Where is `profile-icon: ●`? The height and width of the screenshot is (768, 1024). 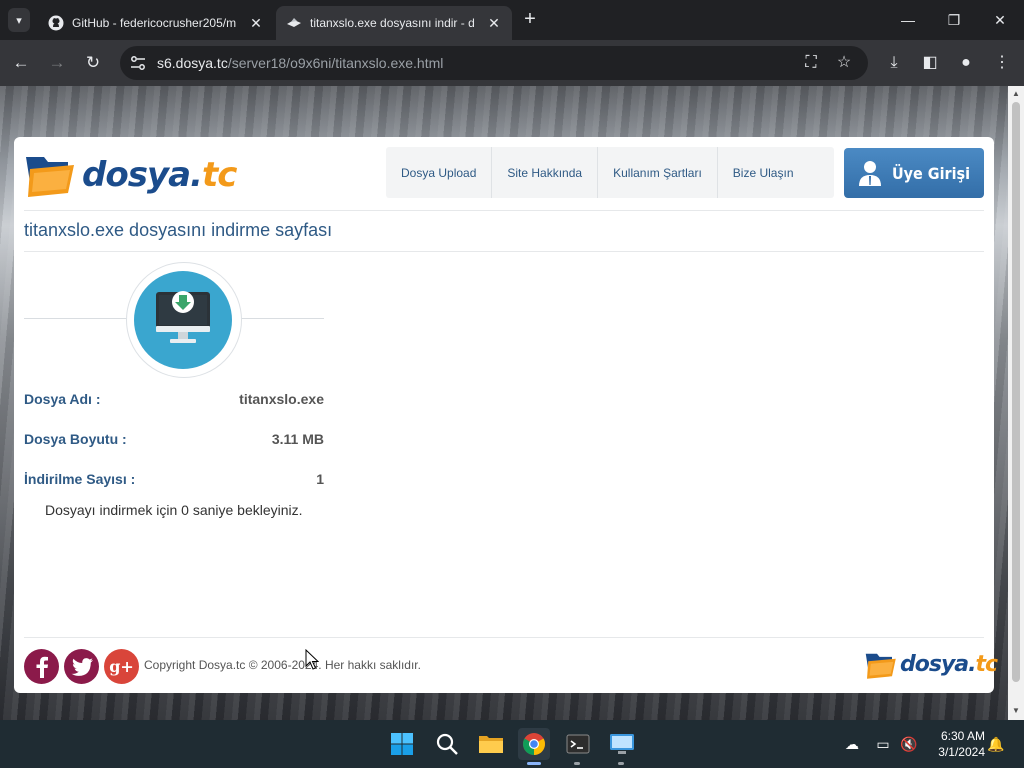
profile-icon: ● is located at coordinates (966, 63).